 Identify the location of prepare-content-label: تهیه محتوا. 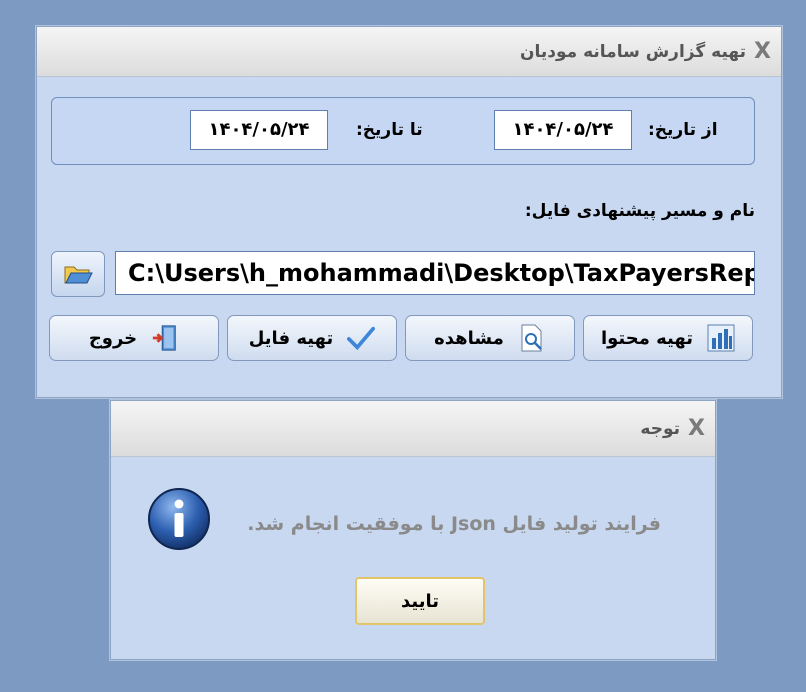
(647, 338).